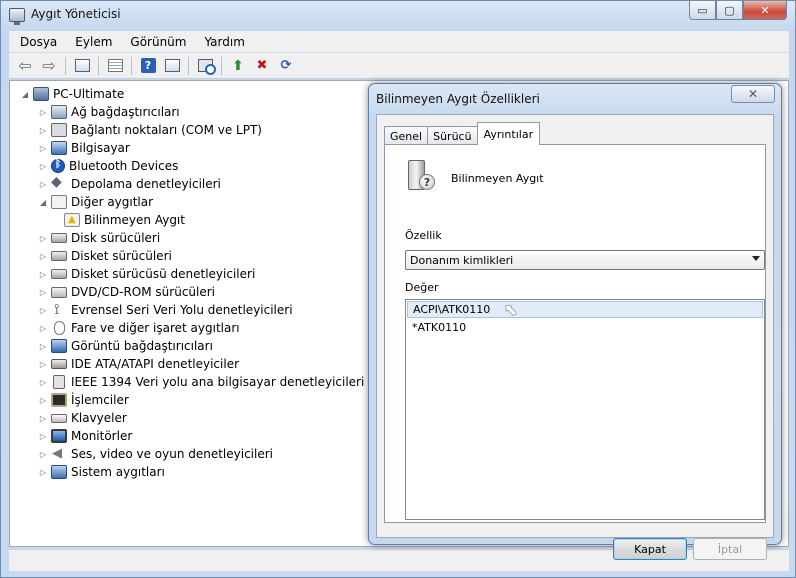 The width and height of the screenshot is (796, 578). What do you see at coordinates (59, 382) in the screenshot?
I see `ieee1394-icon` at bounding box center [59, 382].